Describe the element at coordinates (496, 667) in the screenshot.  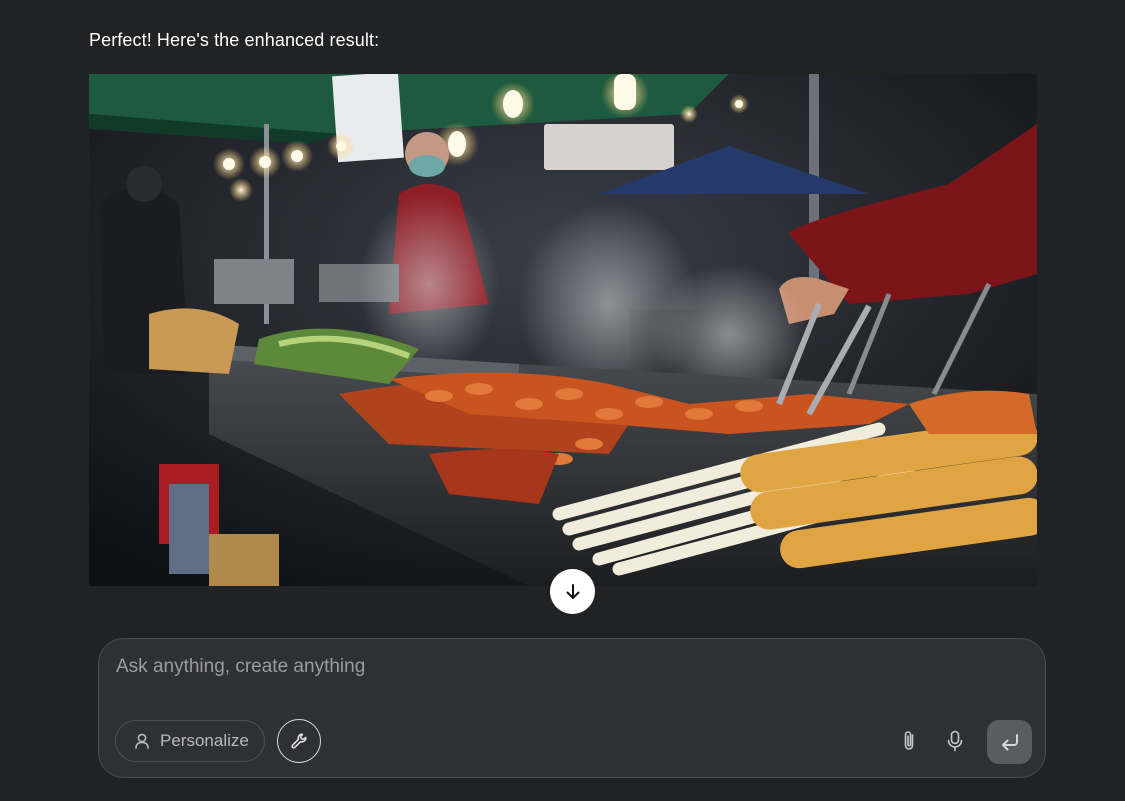
I see `prompt-input` at that location.